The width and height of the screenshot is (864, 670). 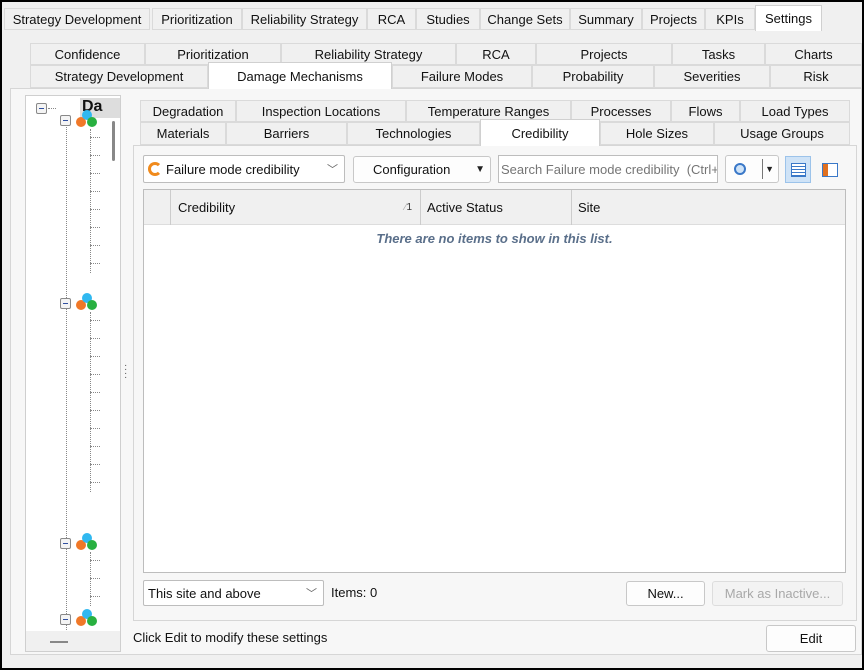 What do you see at coordinates (462, 76) in the screenshot?
I see `settings-tab-failure-modes: Failure Modes` at bounding box center [462, 76].